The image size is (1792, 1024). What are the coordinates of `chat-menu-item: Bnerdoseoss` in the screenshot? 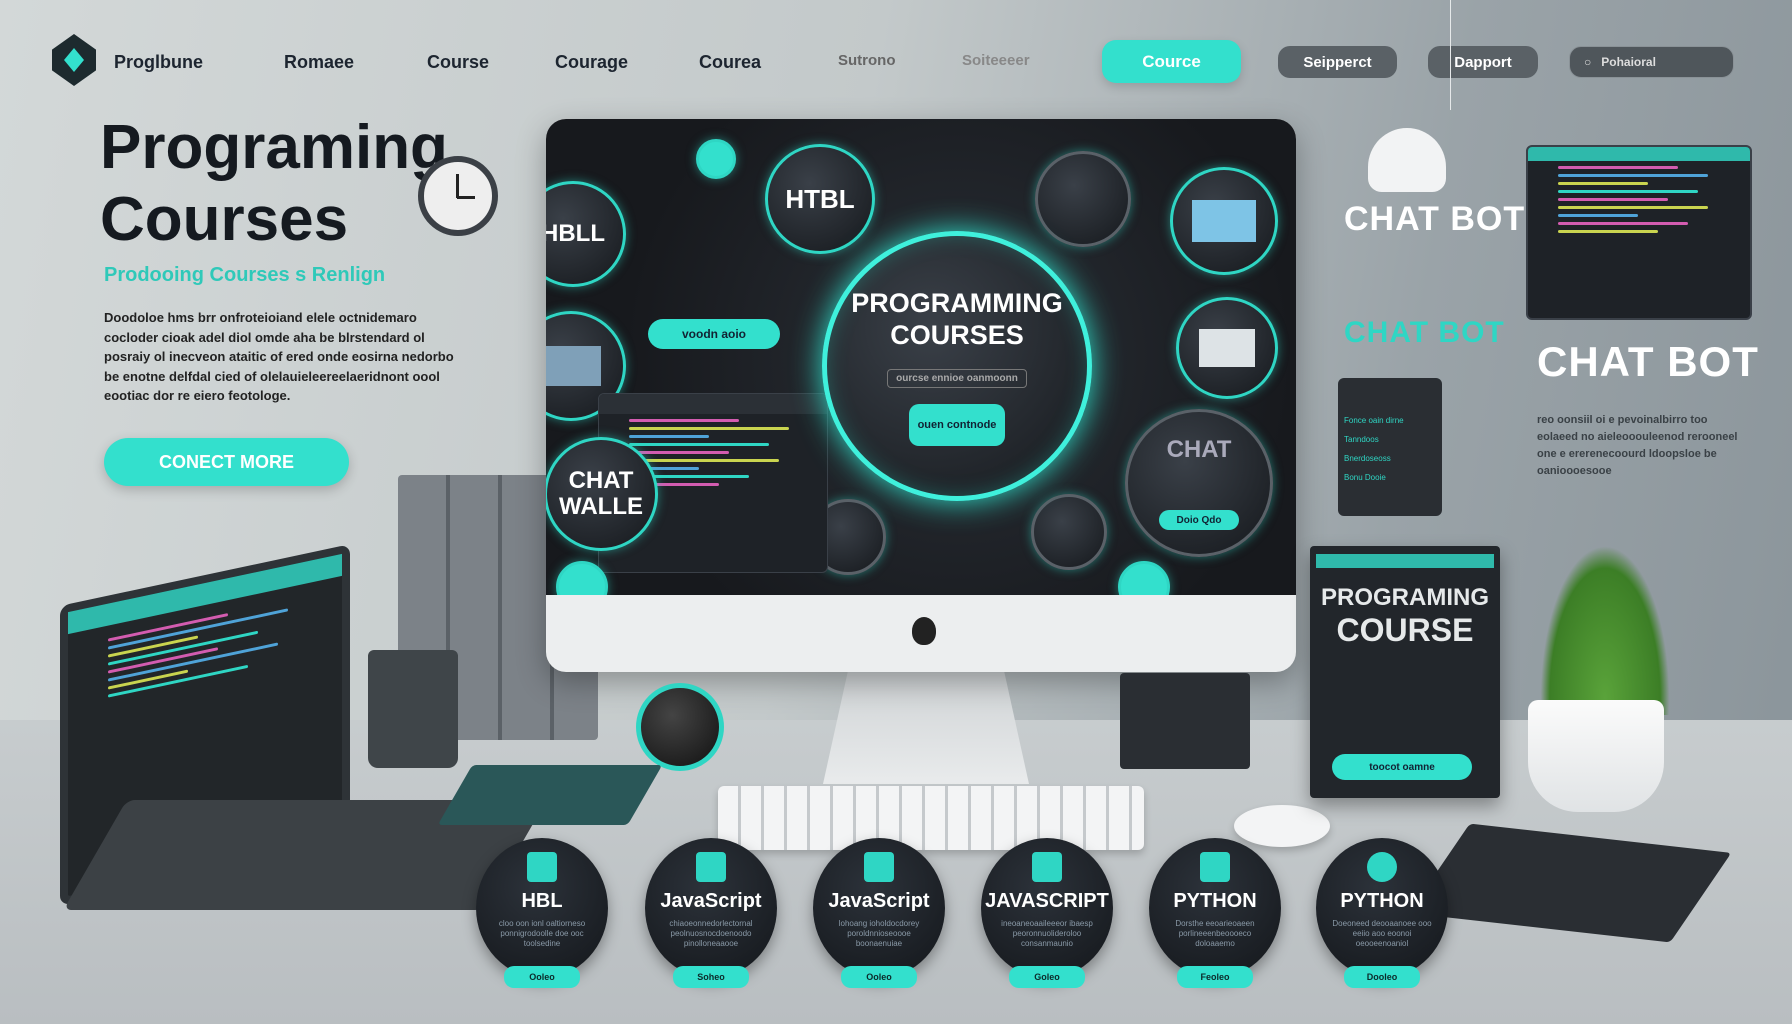 It's located at (1390, 458).